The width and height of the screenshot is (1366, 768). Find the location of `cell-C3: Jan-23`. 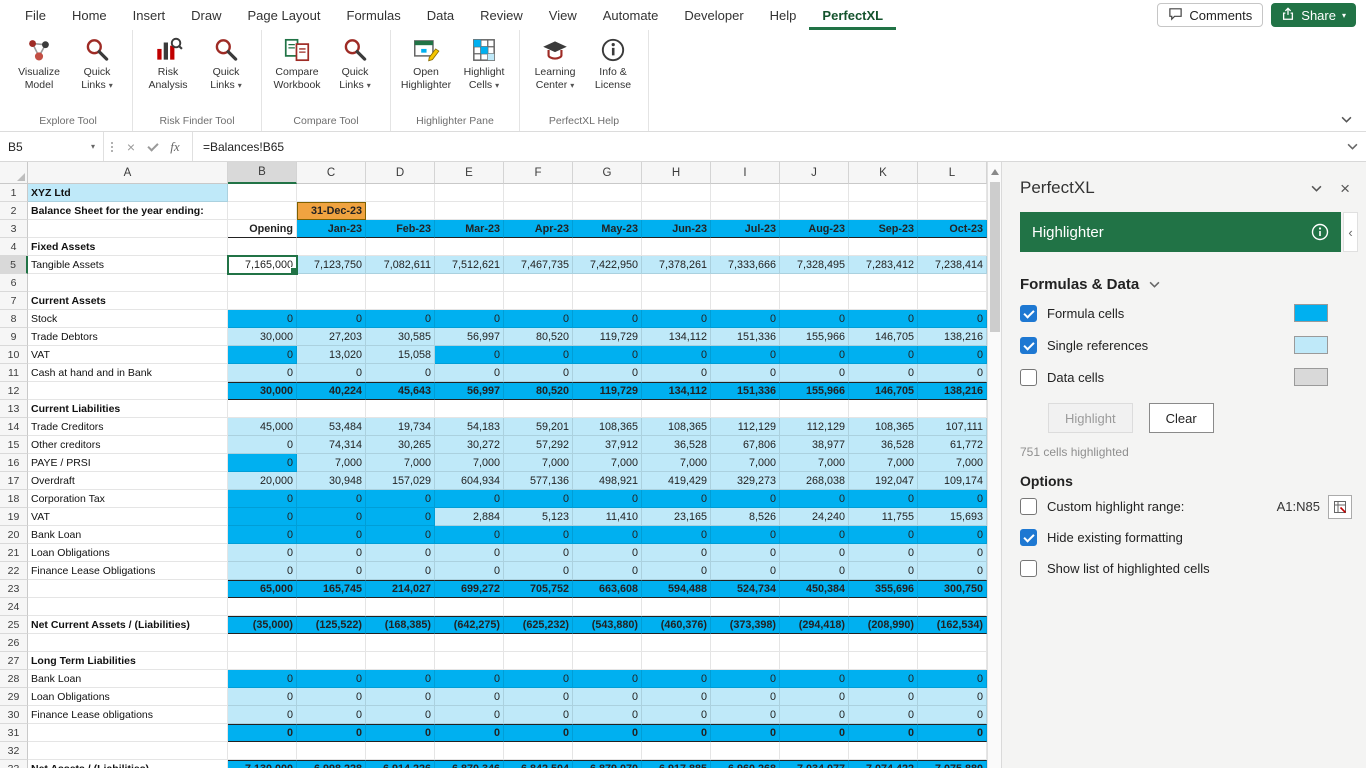

cell-C3: Jan-23 is located at coordinates (331, 229).